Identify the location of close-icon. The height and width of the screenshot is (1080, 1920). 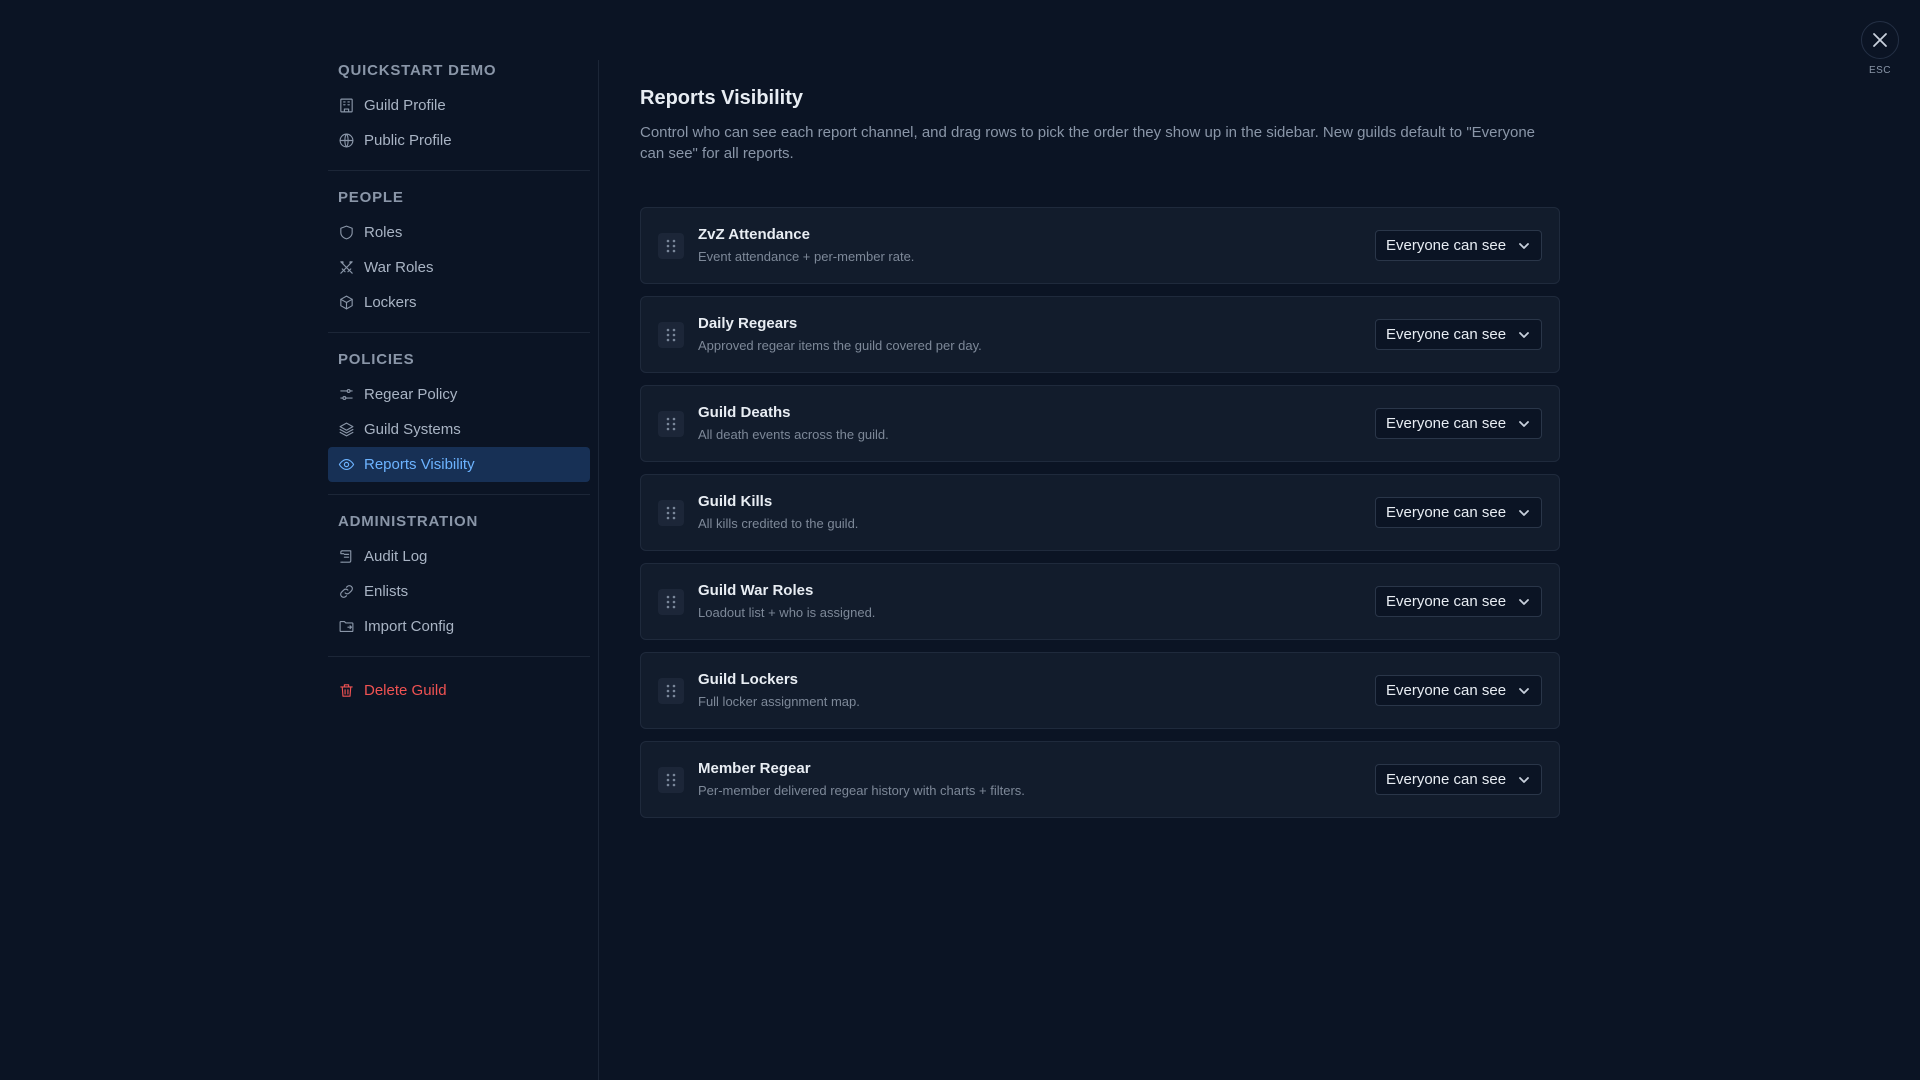
(1880, 40).